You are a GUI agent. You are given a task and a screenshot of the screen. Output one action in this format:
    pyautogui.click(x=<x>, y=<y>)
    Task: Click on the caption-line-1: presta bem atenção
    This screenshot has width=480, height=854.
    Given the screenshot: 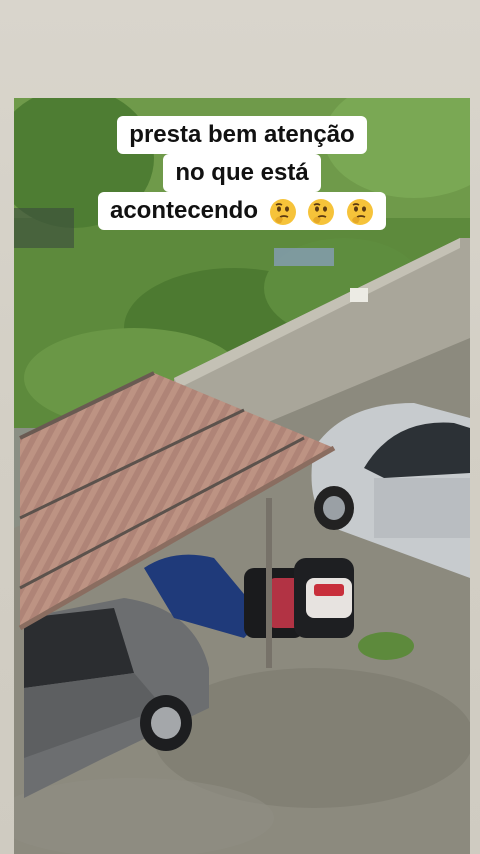 What is the action you would take?
    pyautogui.click(x=242, y=135)
    